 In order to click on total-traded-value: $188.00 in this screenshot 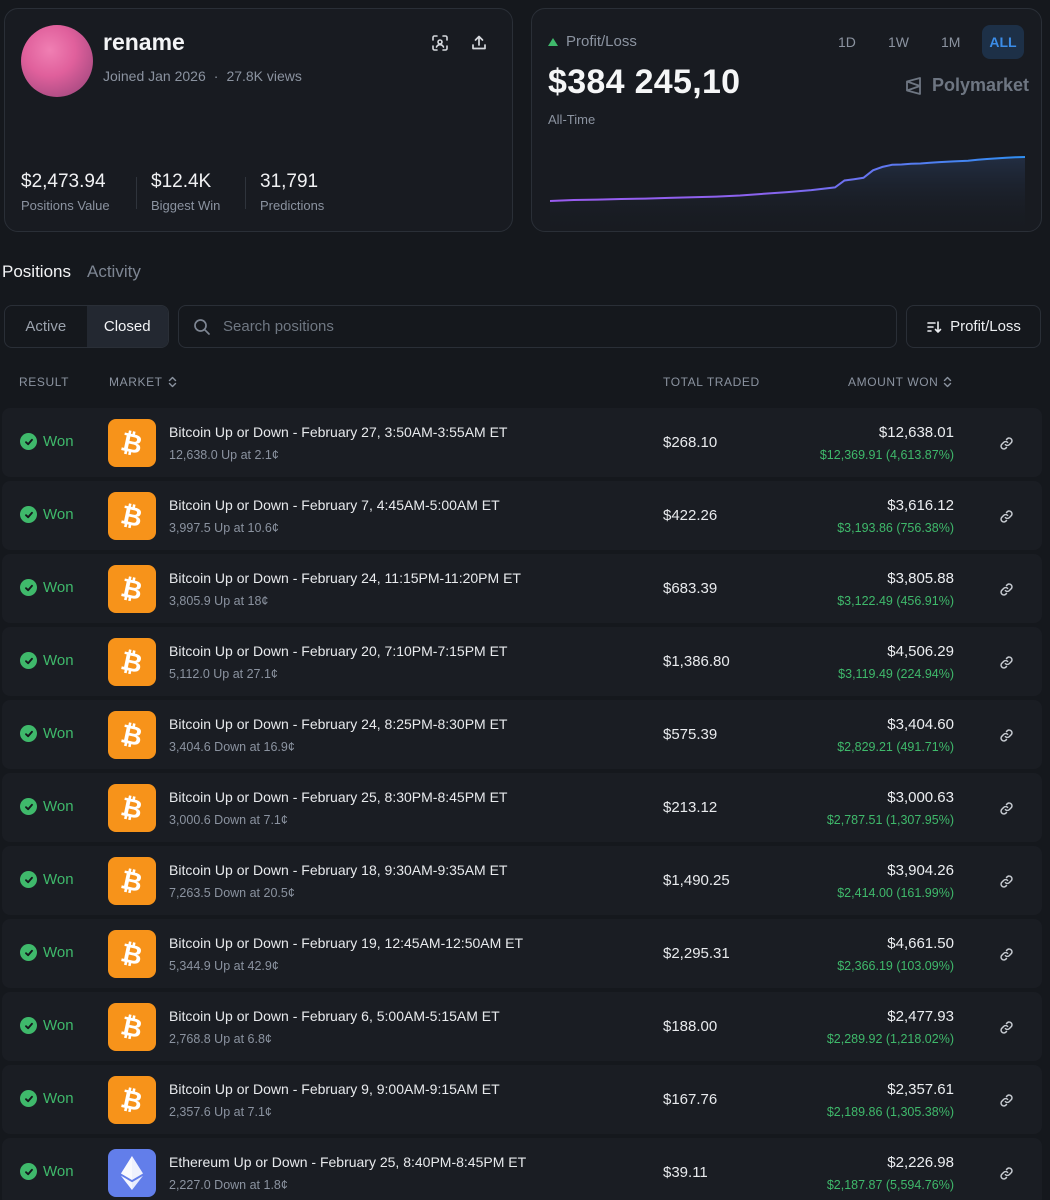, I will do `click(690, 1026)`.